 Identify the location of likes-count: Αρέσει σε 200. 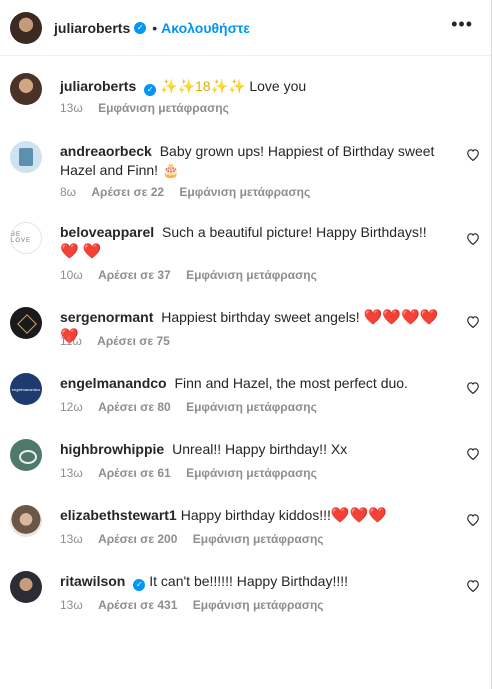
(137, 539).